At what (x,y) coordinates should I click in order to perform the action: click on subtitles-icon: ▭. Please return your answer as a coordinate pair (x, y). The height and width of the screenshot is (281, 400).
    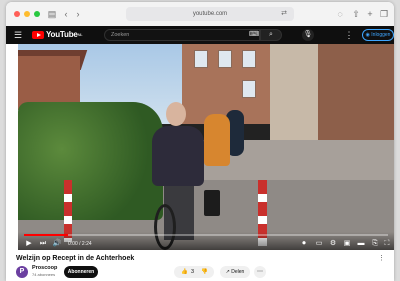
    Looking at the image, I should click on (319, 244).